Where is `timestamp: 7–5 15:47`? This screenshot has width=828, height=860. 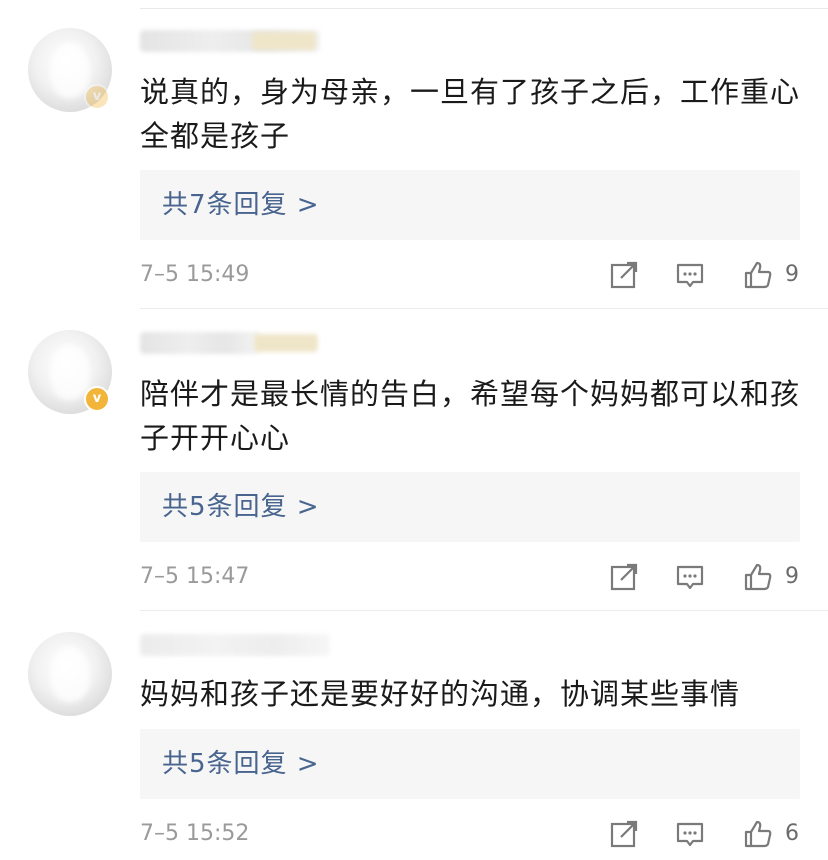 timestamp: 7–5 15:47 is located at coordinates (195, 576).